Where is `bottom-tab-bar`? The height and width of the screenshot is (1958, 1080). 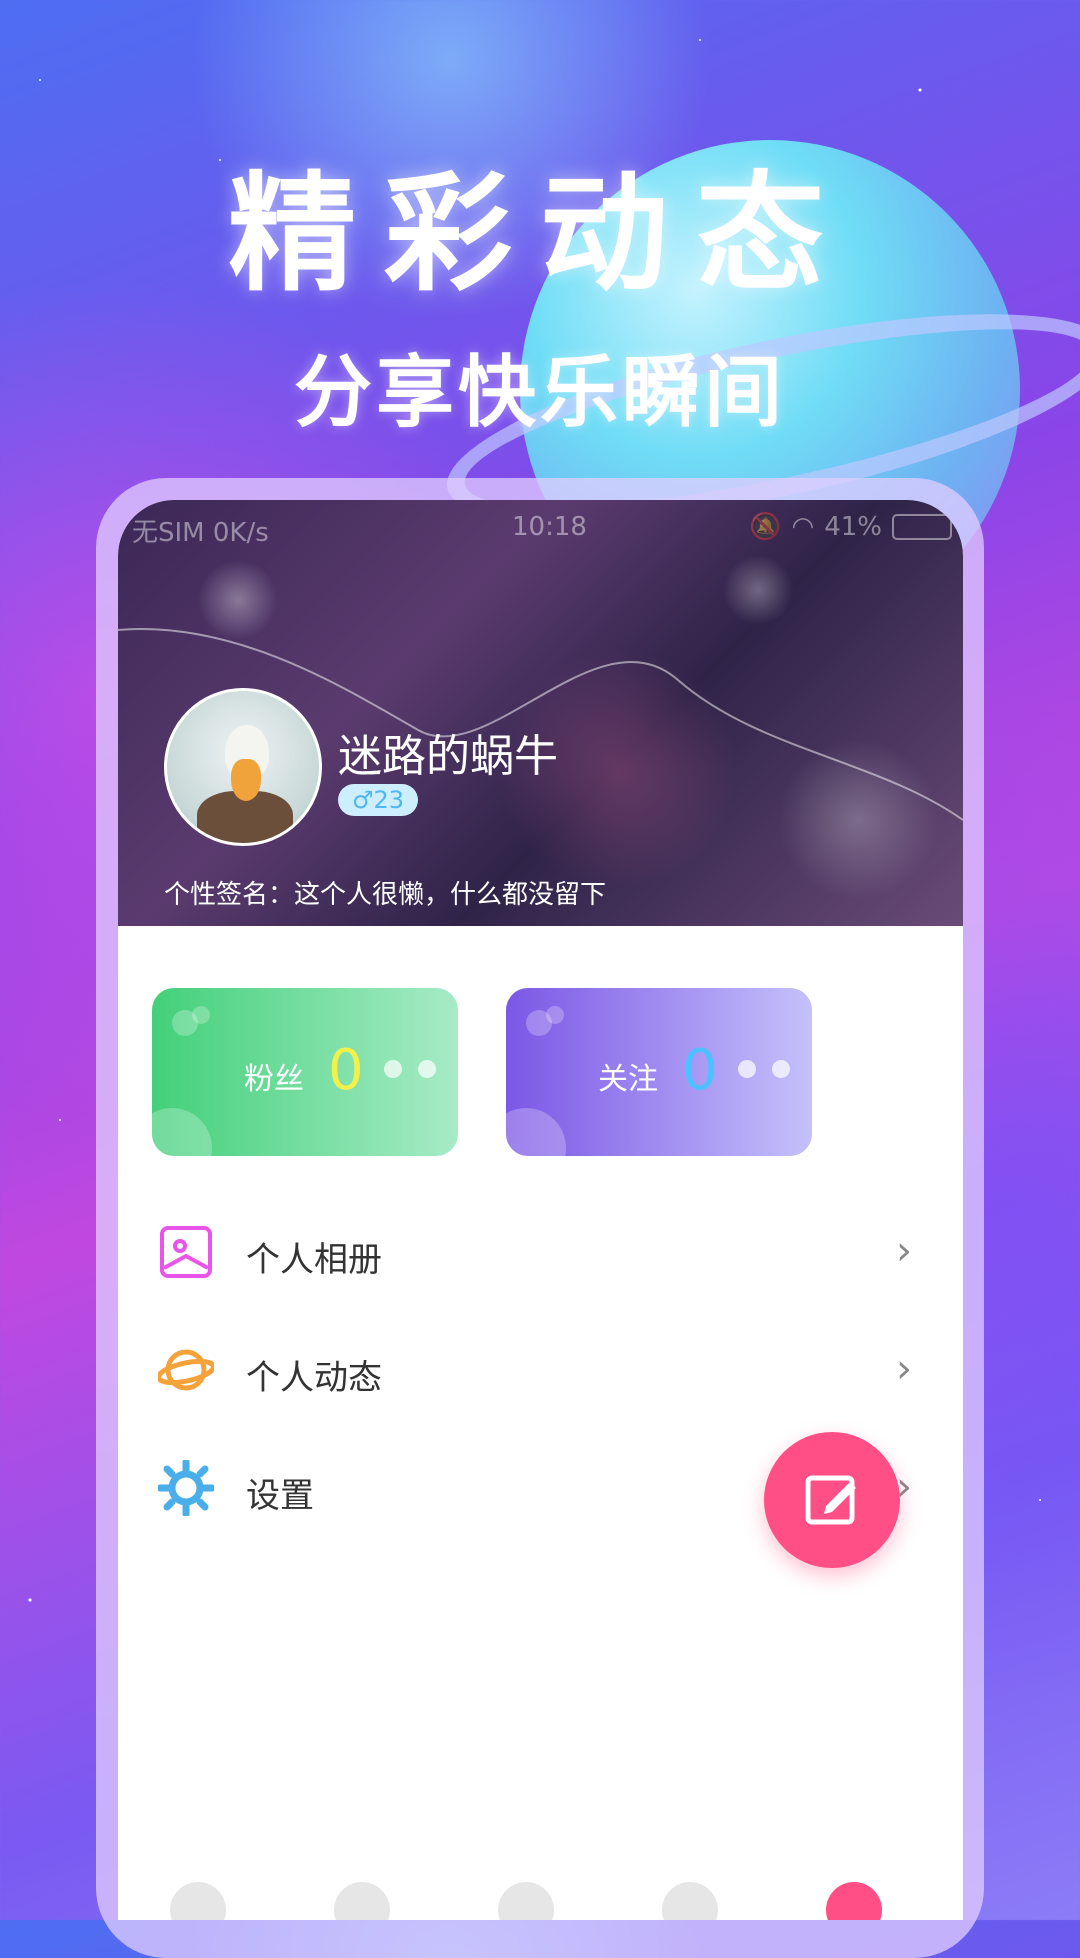
bottom-tab-bar is located at coordinates (540, 1901).